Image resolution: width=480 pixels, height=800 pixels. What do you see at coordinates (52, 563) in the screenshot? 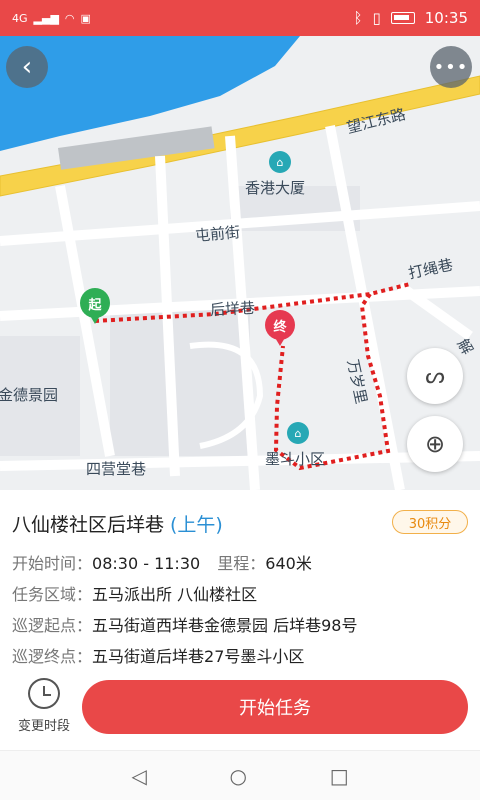
I see `start-time-key: 开始时间：` at bounding box center [52, 563].